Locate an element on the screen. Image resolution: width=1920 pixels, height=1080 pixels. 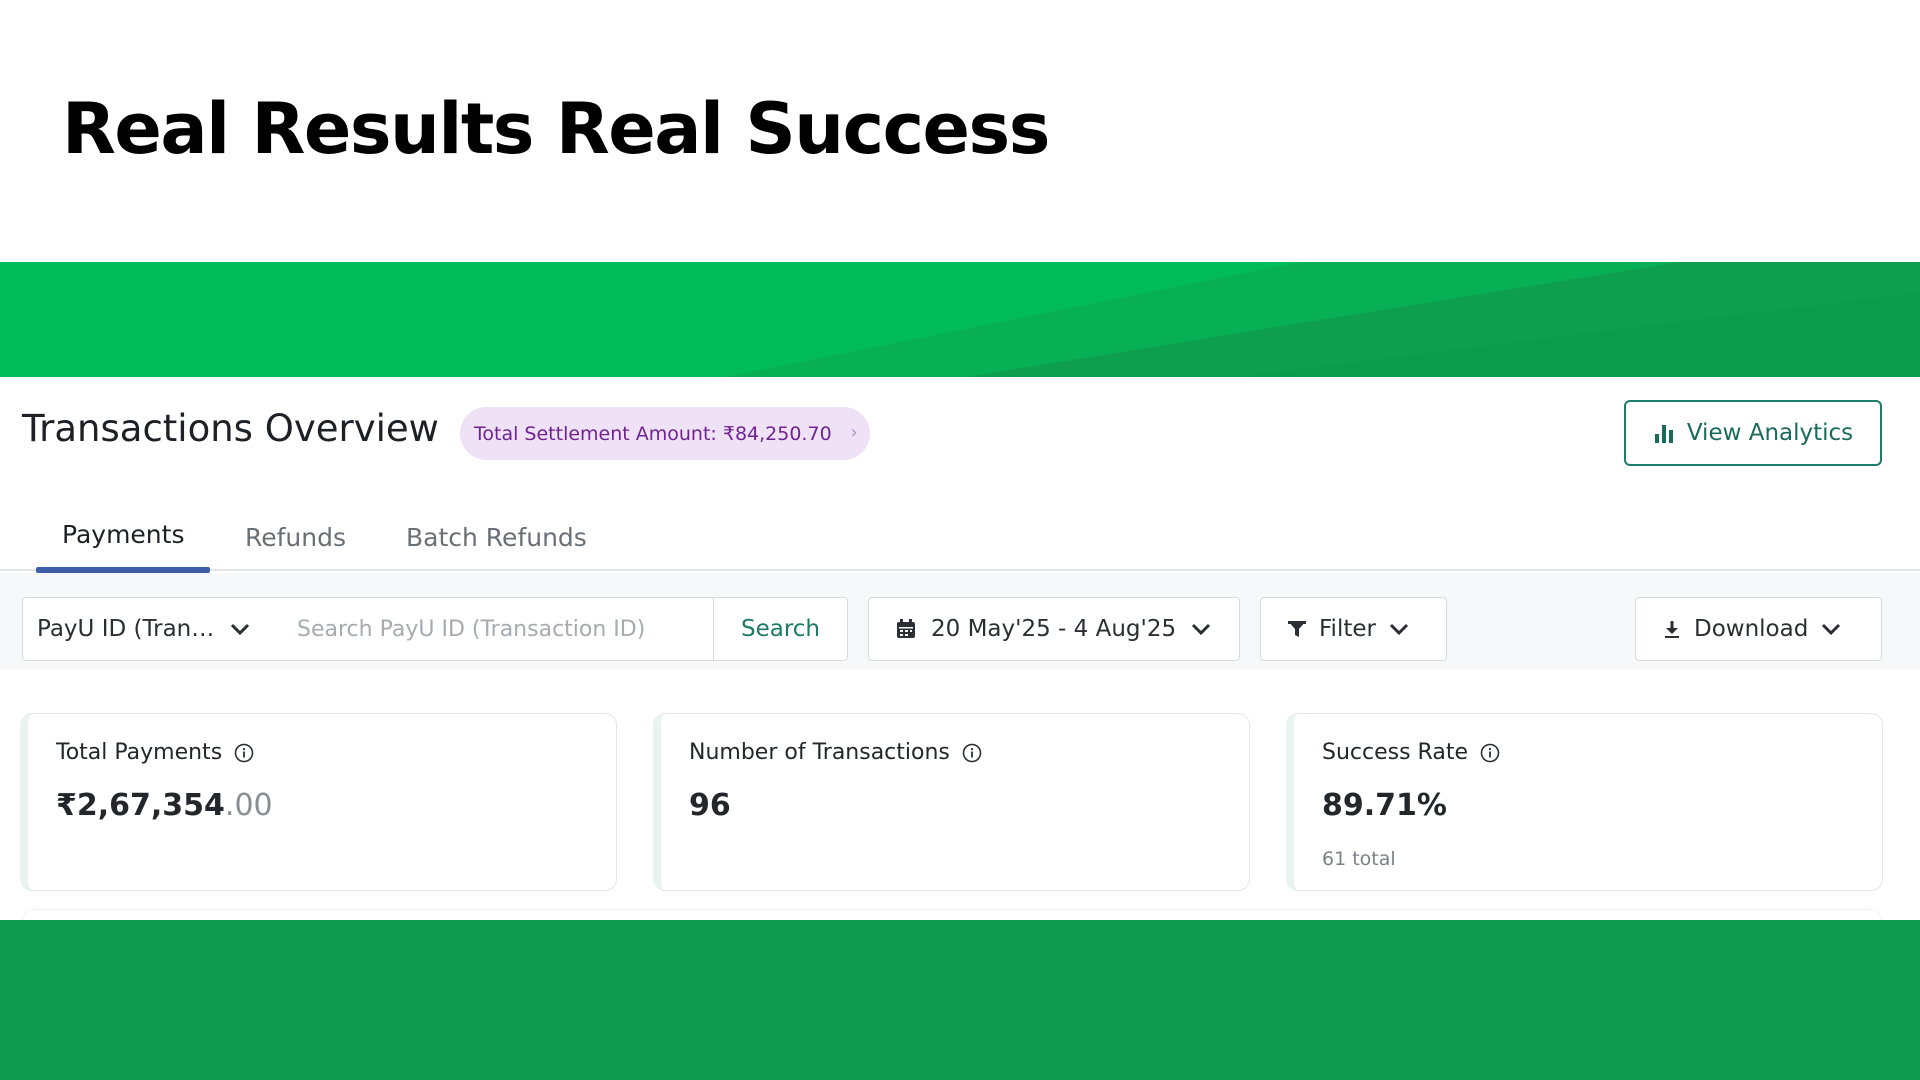
tab-batch-refunds: Batch Refunds is located at coordinates (496, 544).